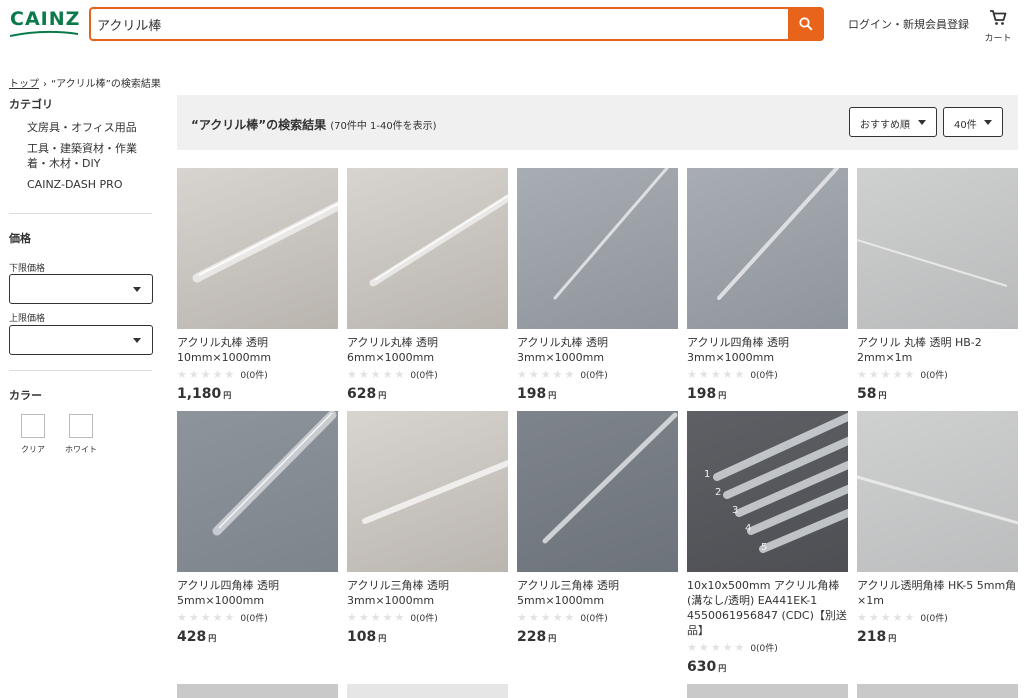 This screenshot has height=698, width=1024. I want to click on product-name: アクリル透明角棒 HK-5 5mm角×1m, so click(937, 593).